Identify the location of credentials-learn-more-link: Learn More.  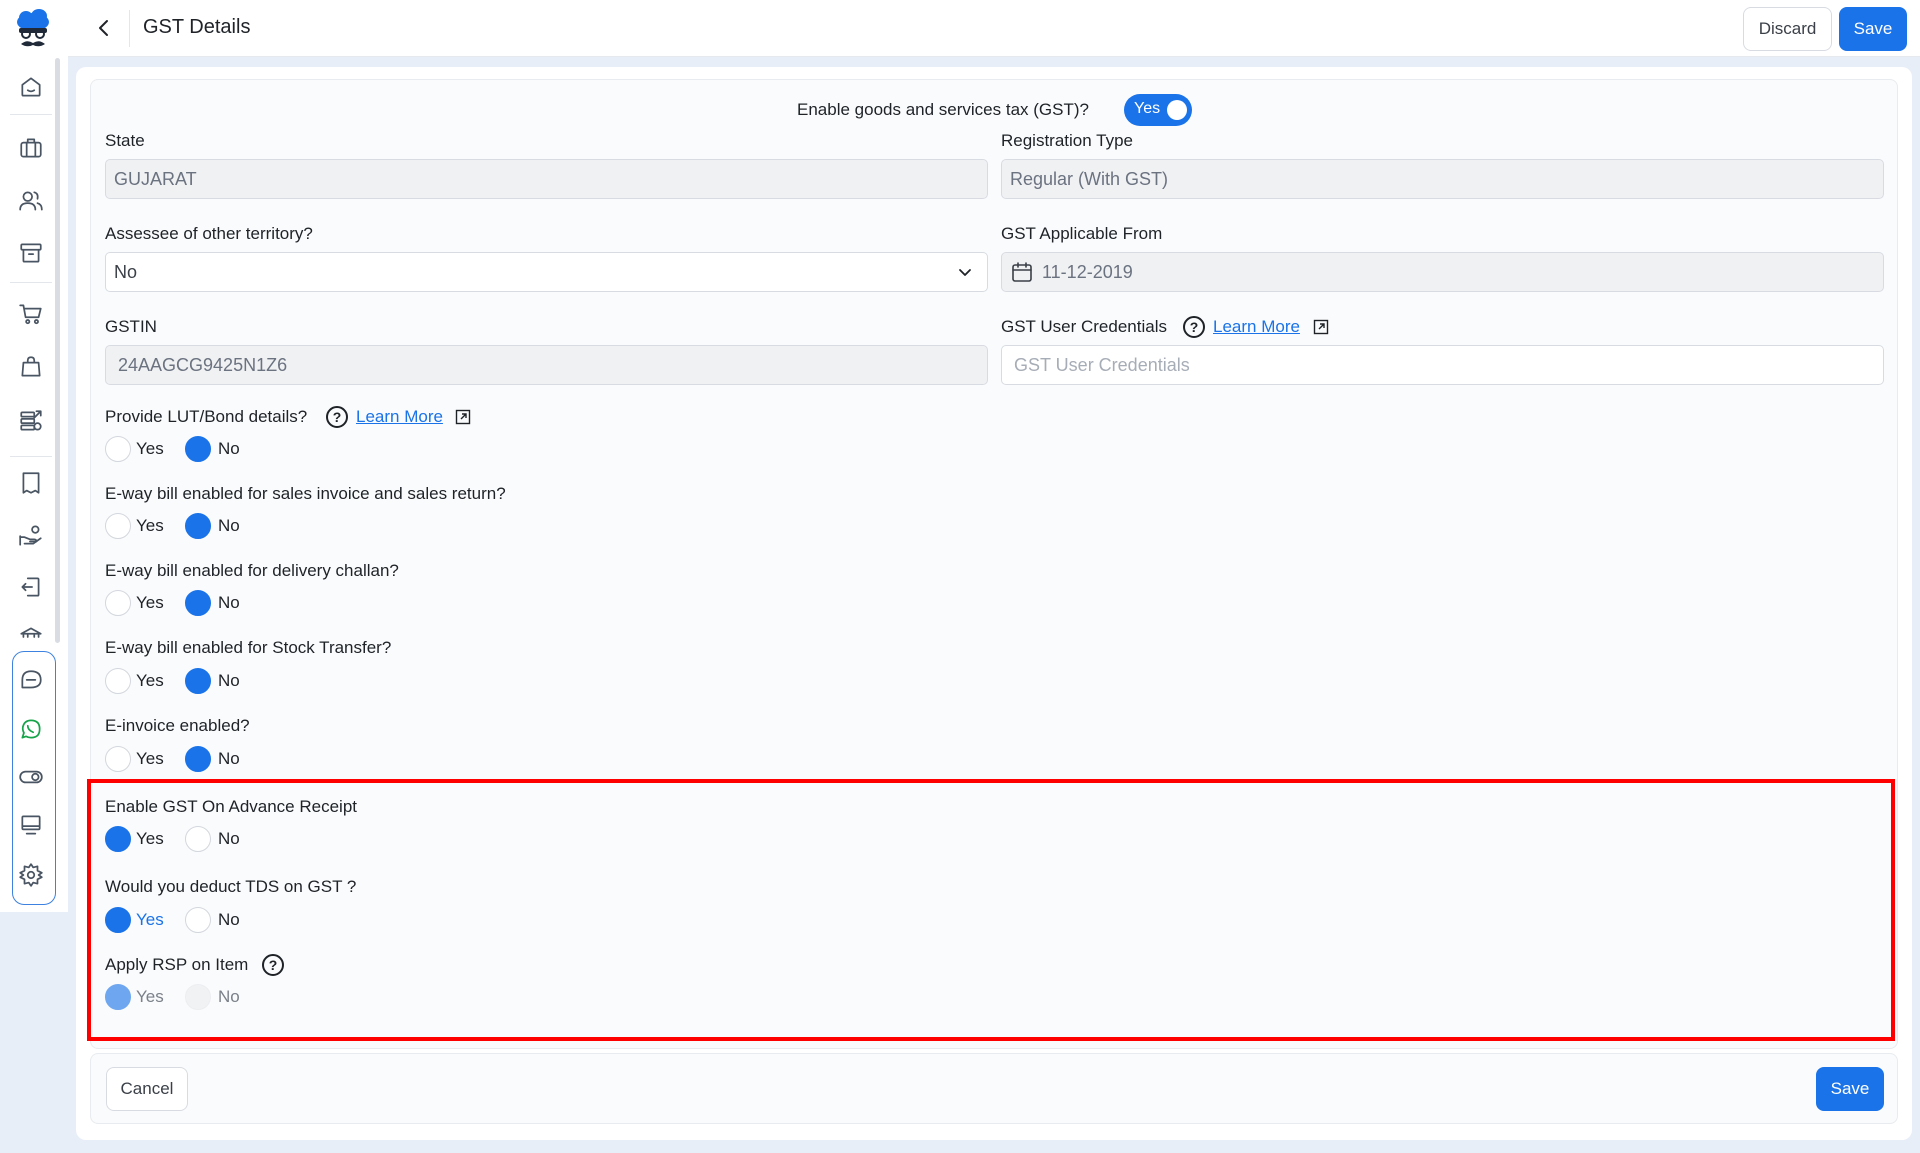
(1256, 327).